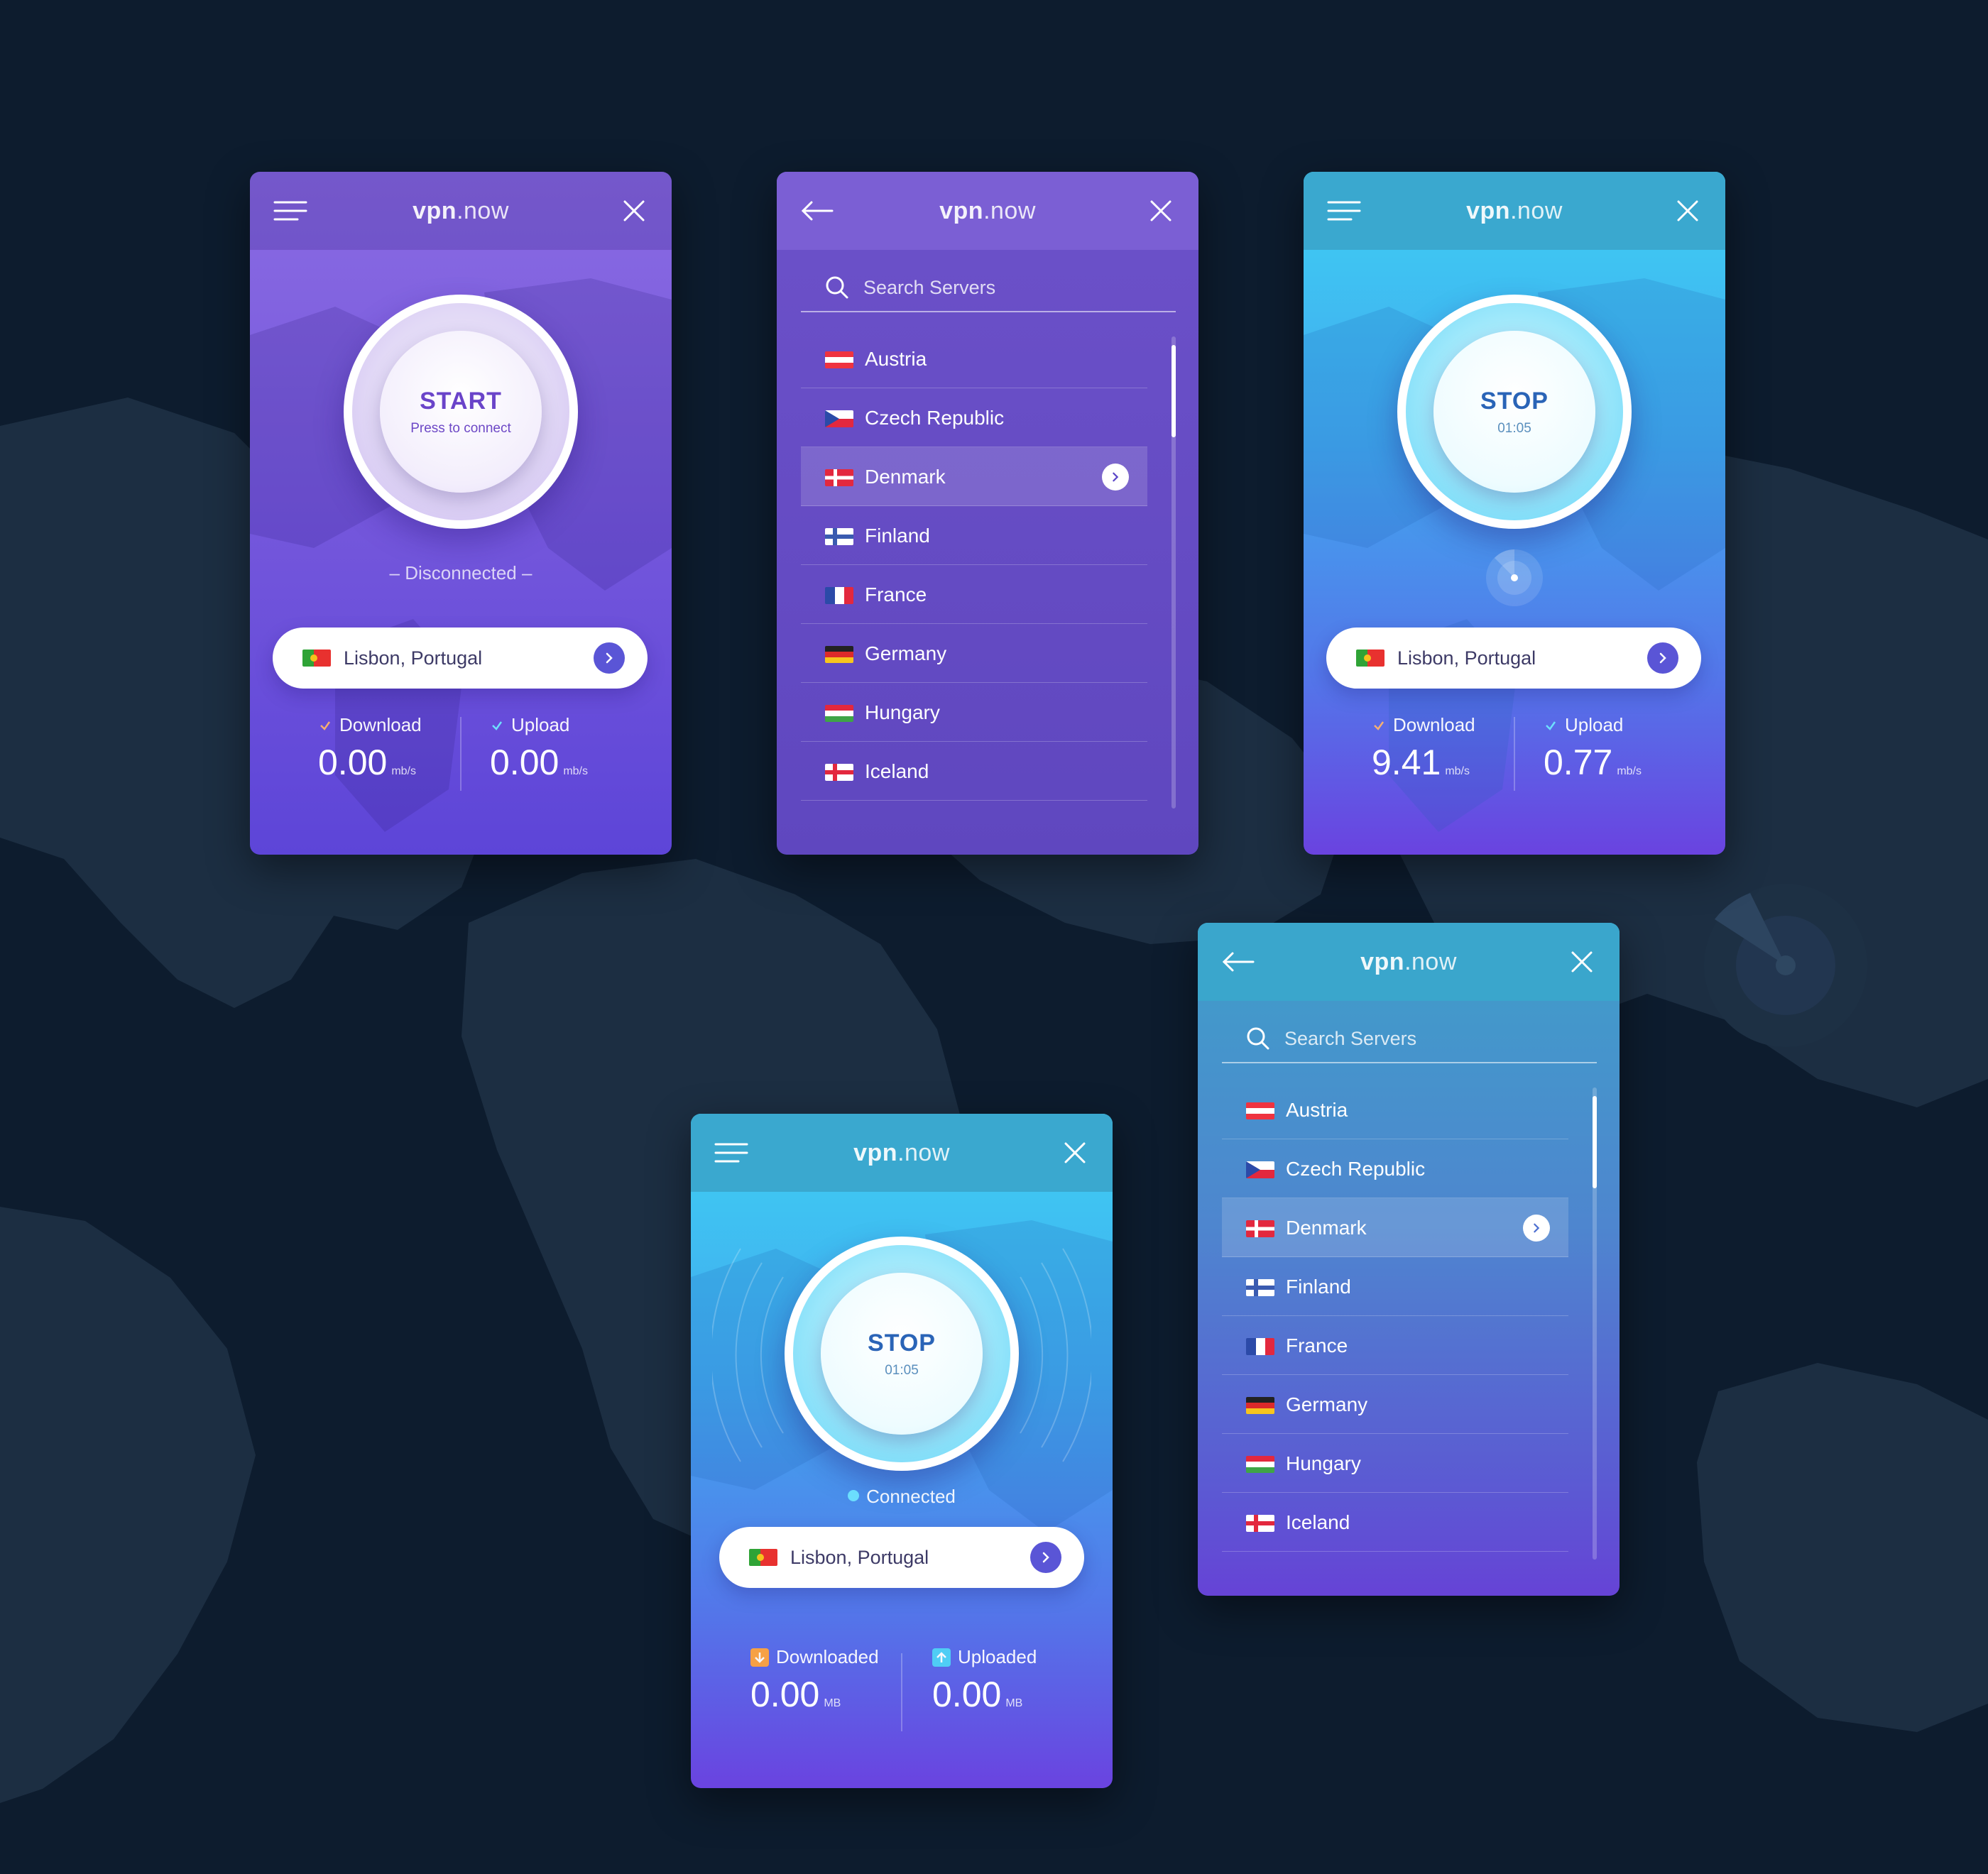  What do you see at coordinates (325, 725) in the screenshot?
I see `download-arrows-icon` at bounding box center [325, 725].